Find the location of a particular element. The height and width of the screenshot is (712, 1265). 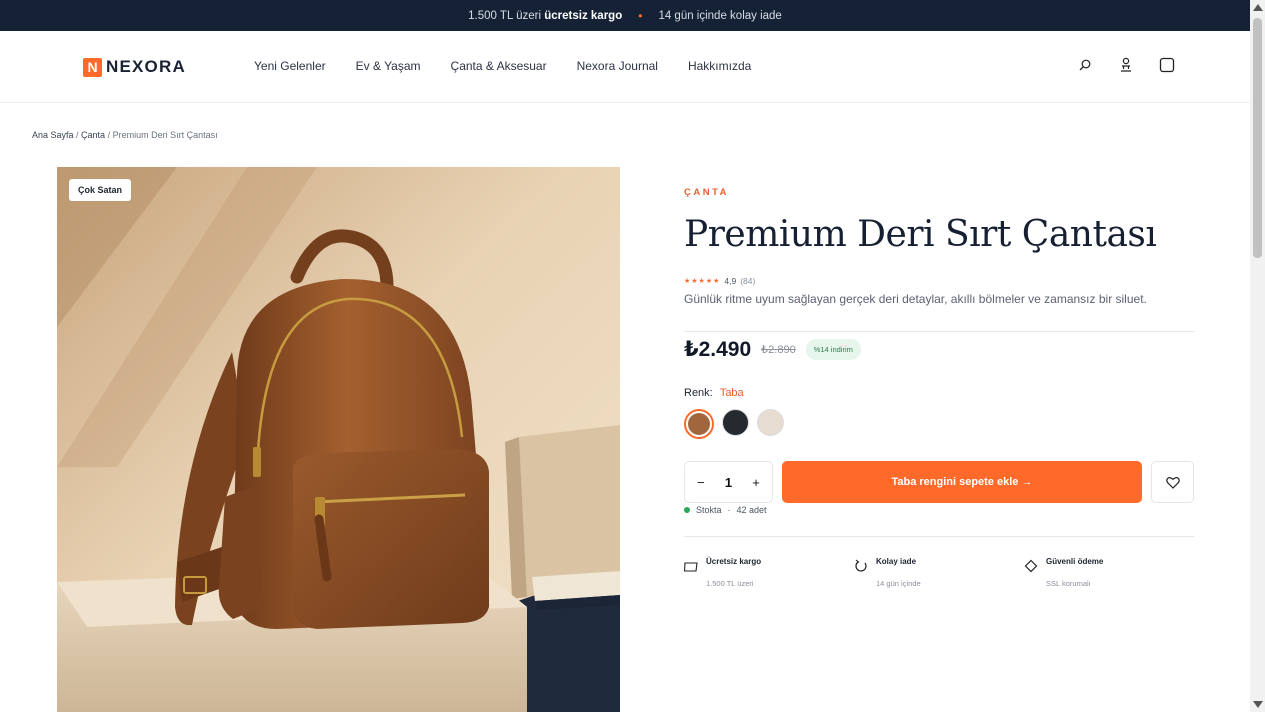

secure-payment-icon is located at coordinates (1031, 566).